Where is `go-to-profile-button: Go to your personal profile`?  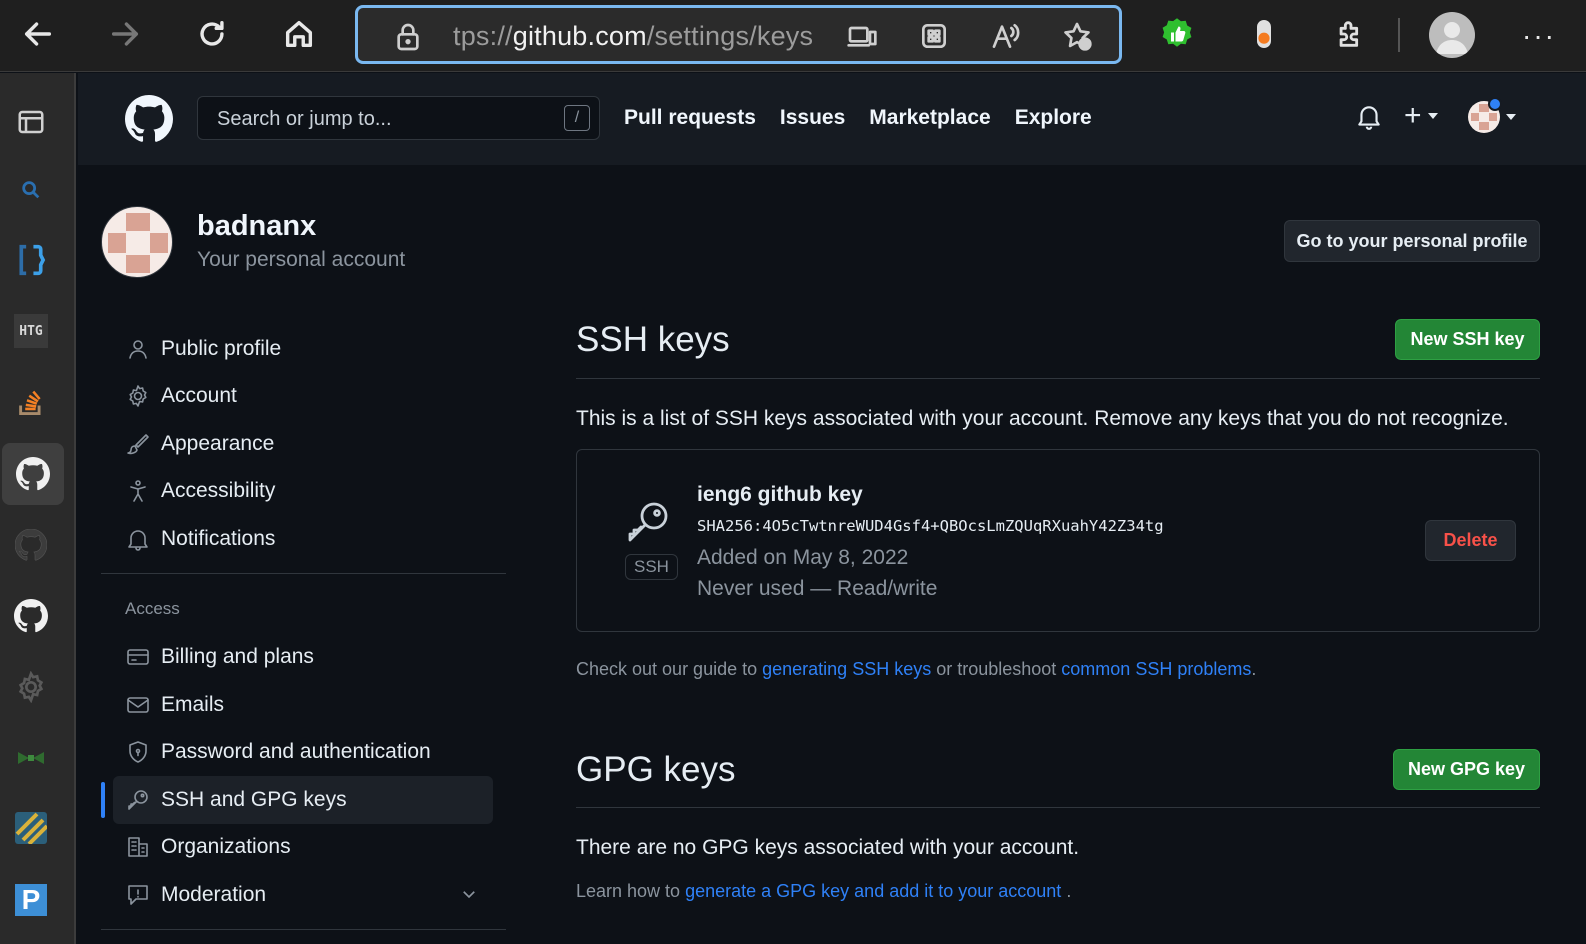 go-to-profile-button: Go to your personal profile is located at coordinates (1412, 241).